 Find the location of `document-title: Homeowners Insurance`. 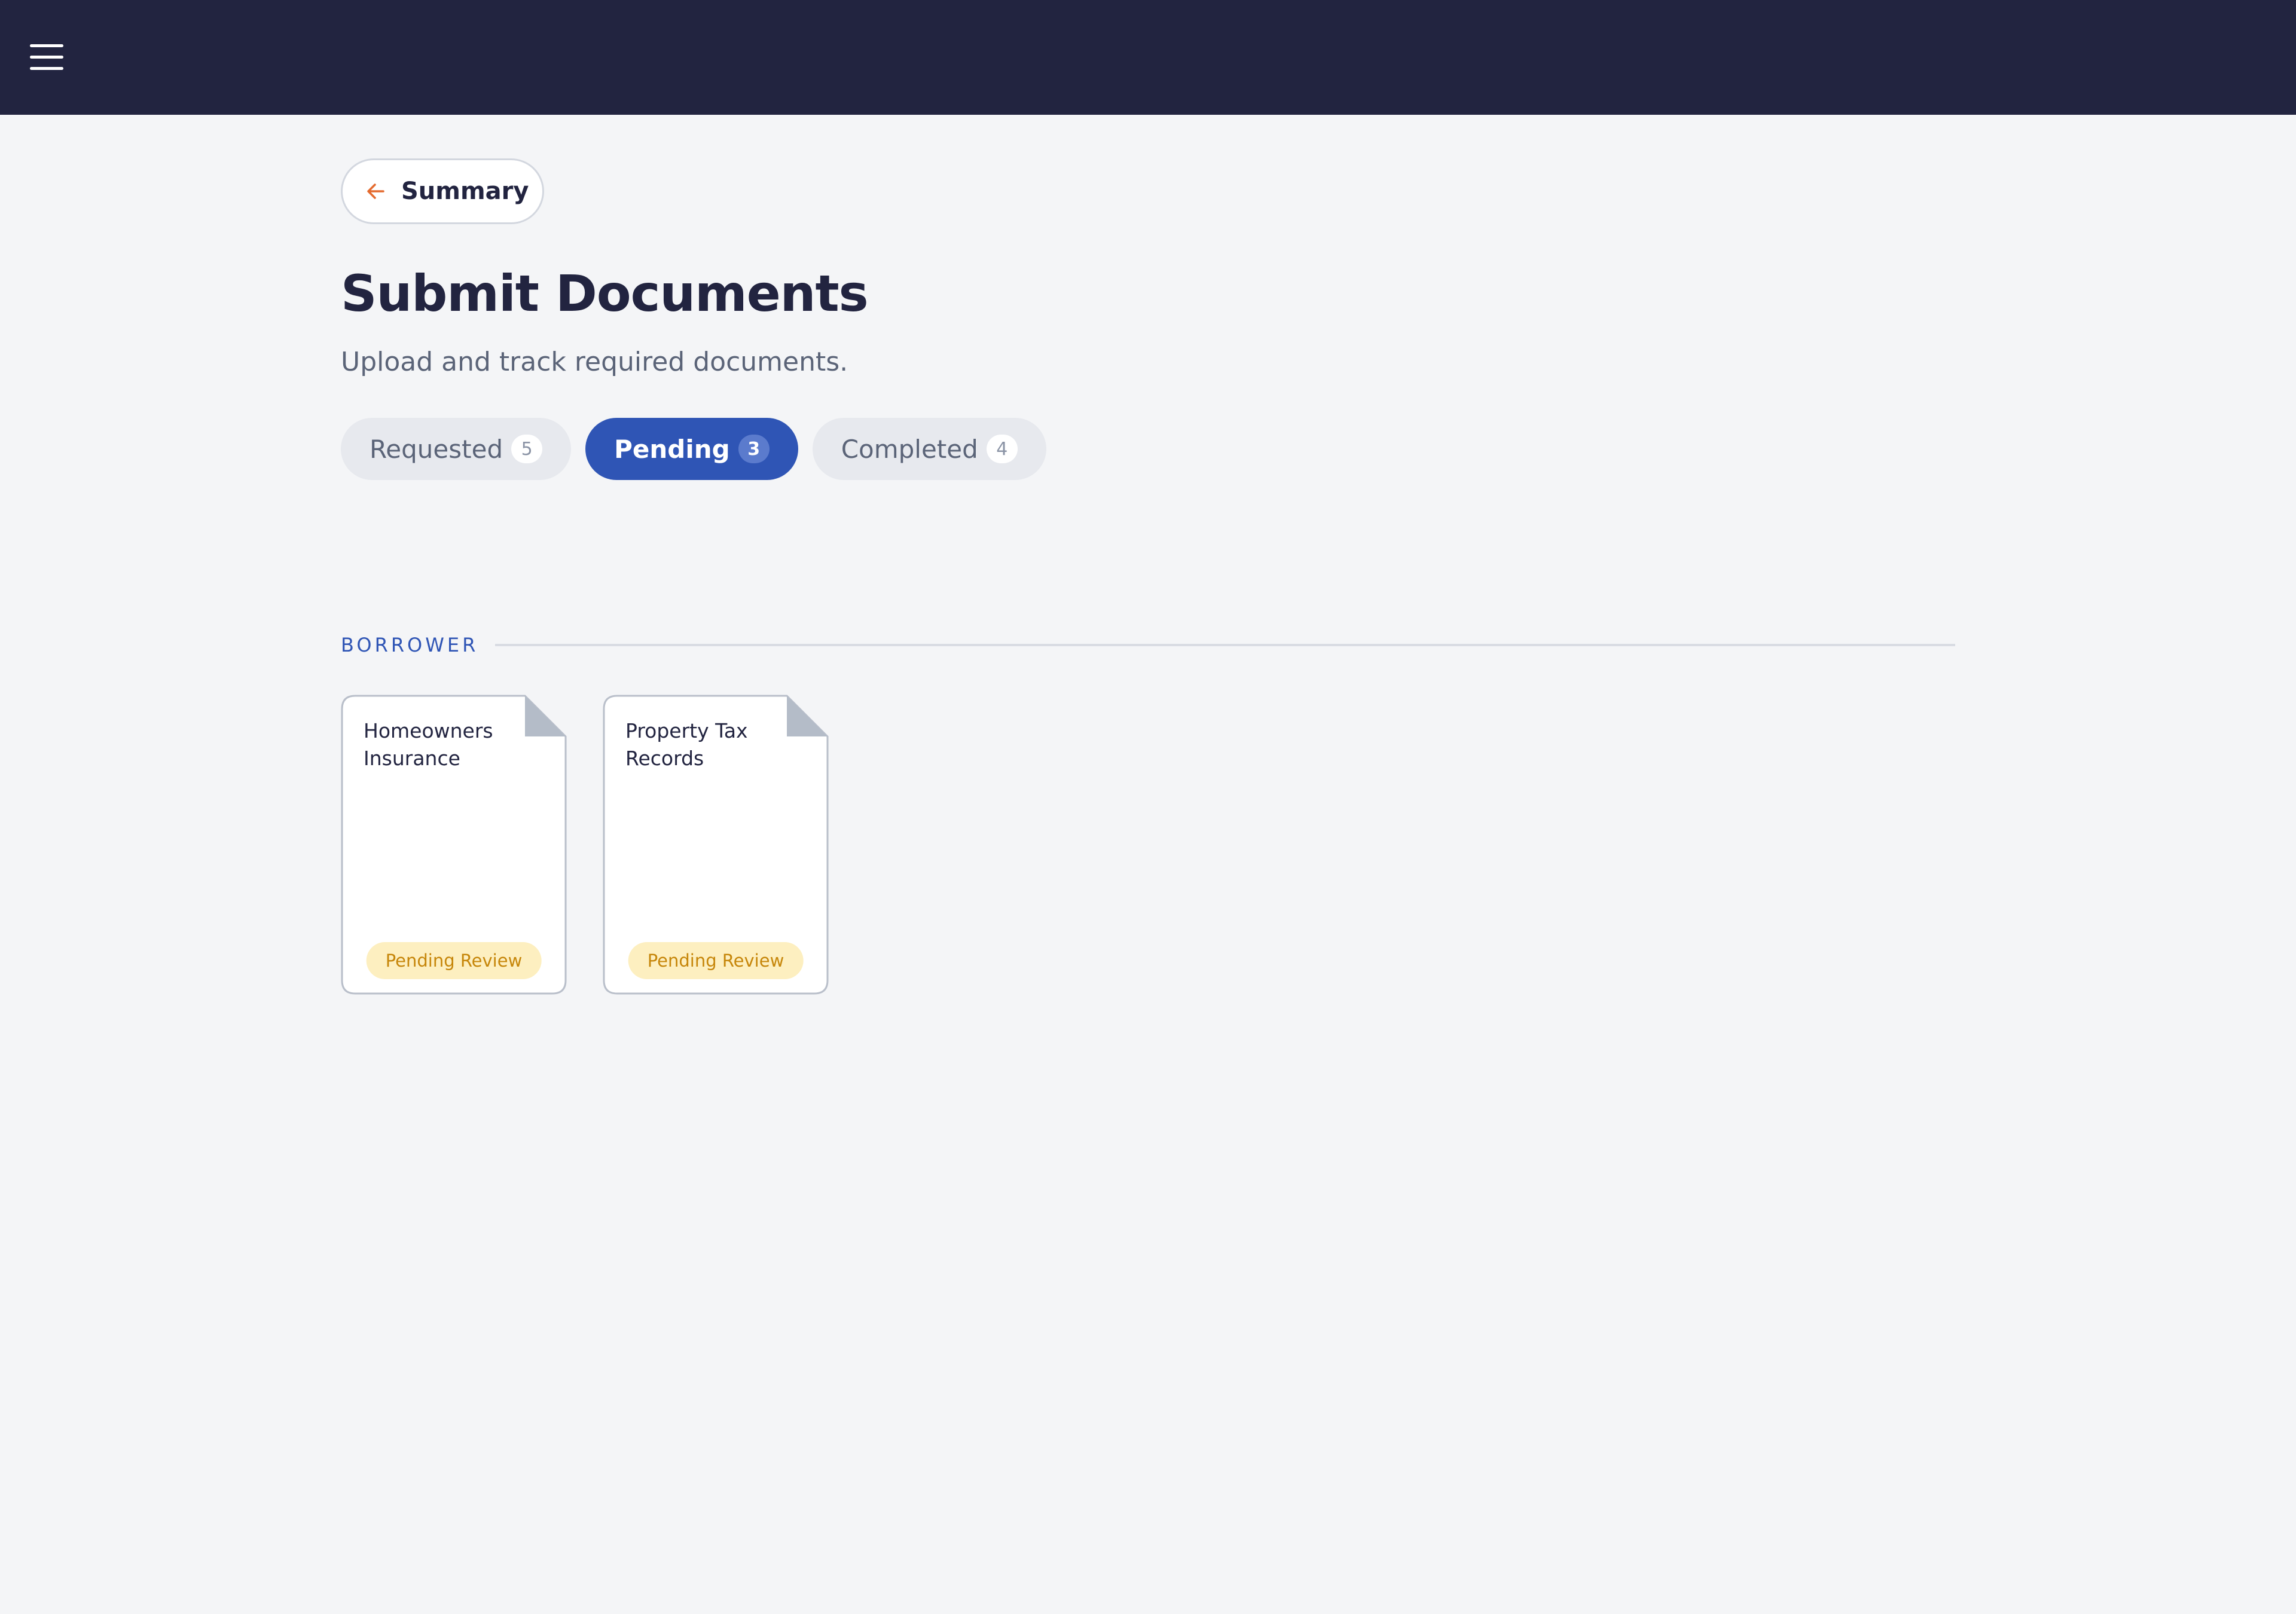

document-title: Homeowners Insurance is located at coordinates (428, 744).